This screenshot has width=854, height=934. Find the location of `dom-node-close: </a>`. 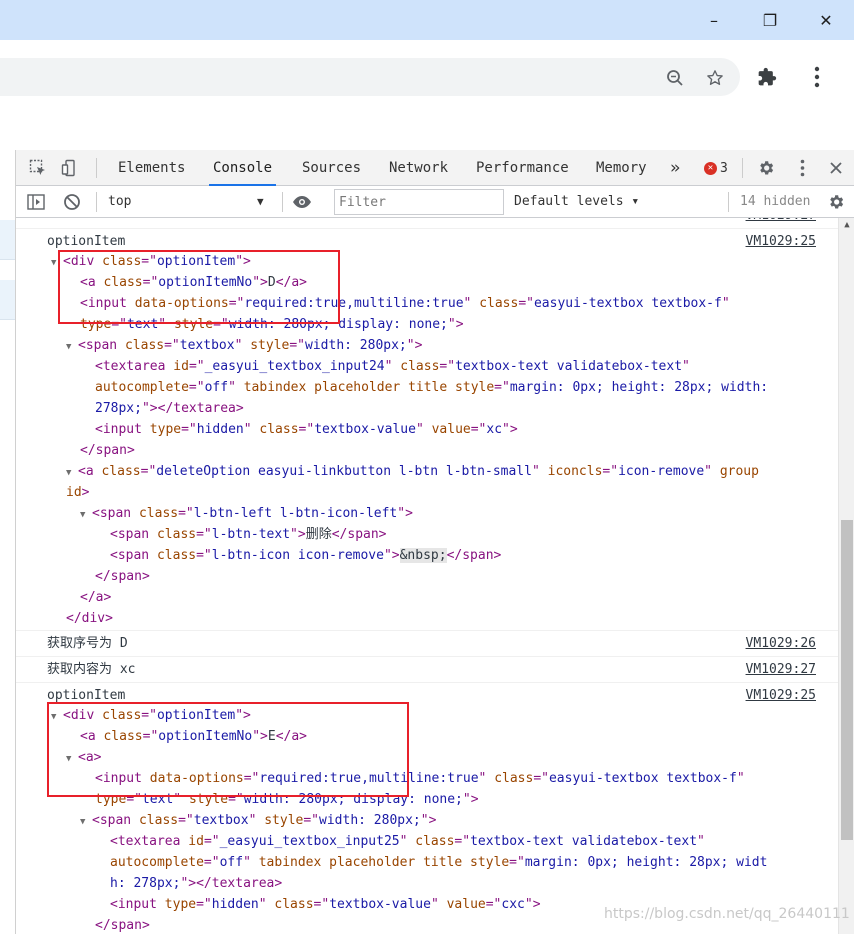

dom-node-close: </a> is located at coordinates (96, 597).